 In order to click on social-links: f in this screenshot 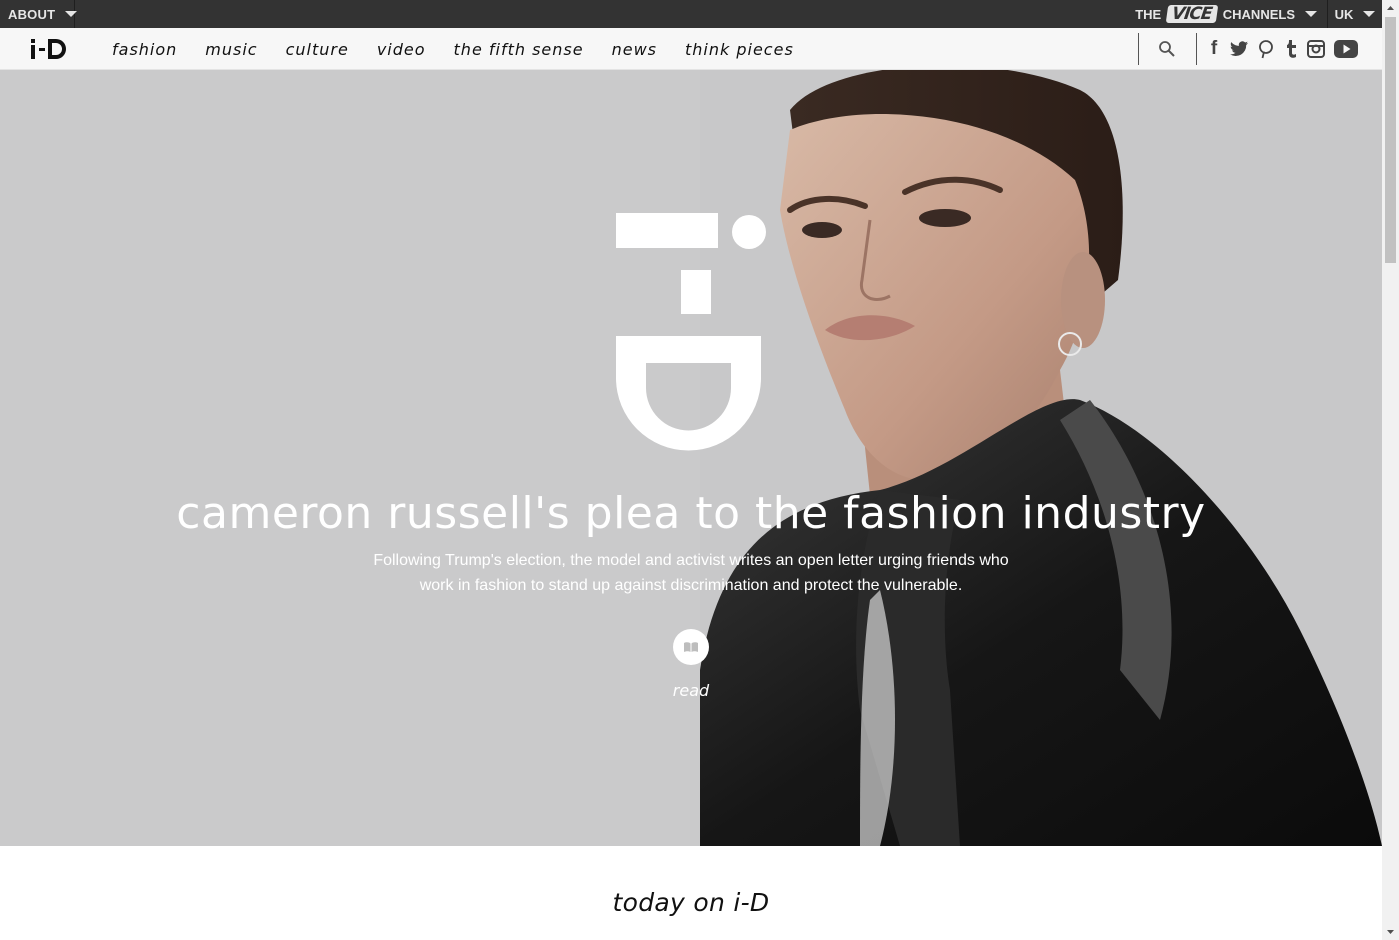, I will do `click(1282, 49)`.